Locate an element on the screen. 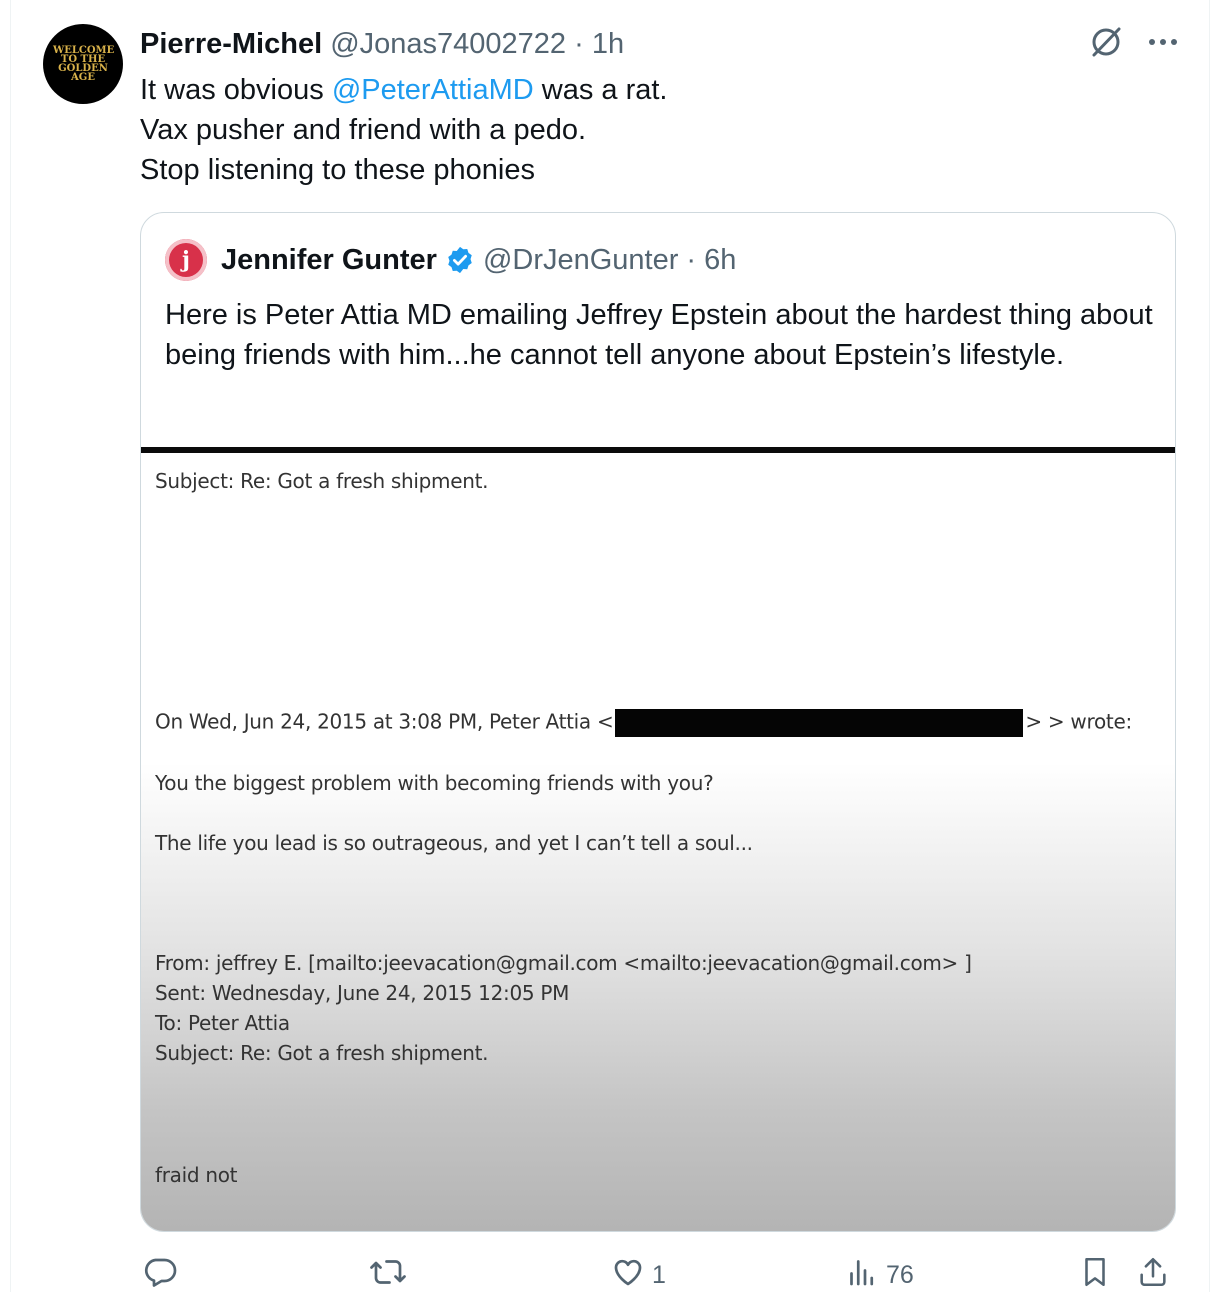 The width and height of the screenshot is (1218, 1297). quoted-tweet-header: j Jennifer Gunter @DrJenGunter · 6h is located at coordinates (450, 260).